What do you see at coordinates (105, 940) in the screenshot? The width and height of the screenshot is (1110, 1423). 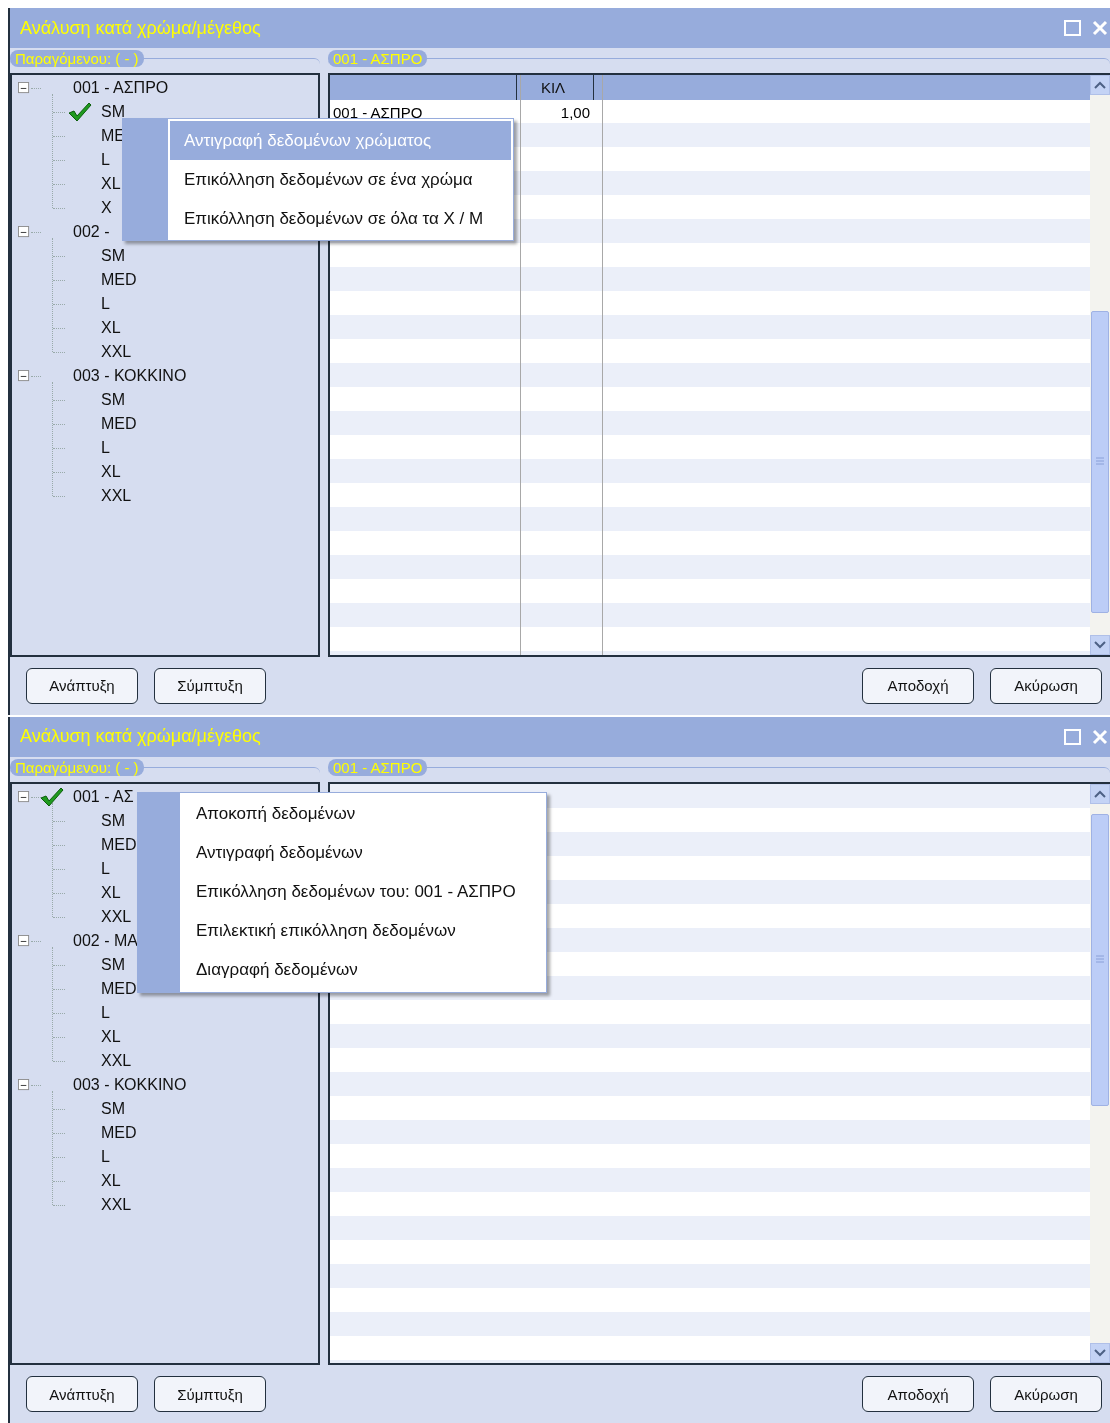 I see `tree-item: 002 - MA` at bounding box center [105, 940].